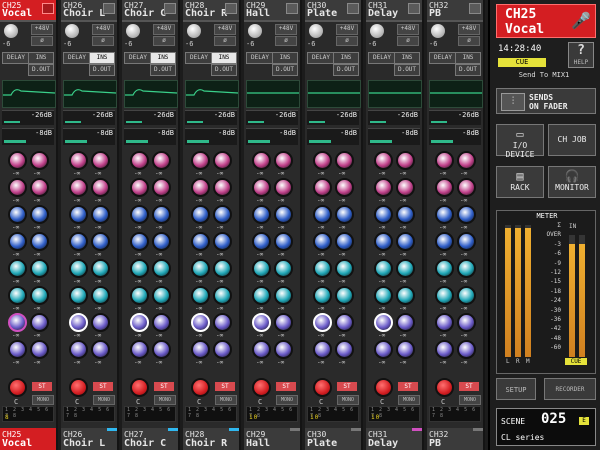  I want to click on monitor-button: 🎧 MONITOR, so click(572, 182).